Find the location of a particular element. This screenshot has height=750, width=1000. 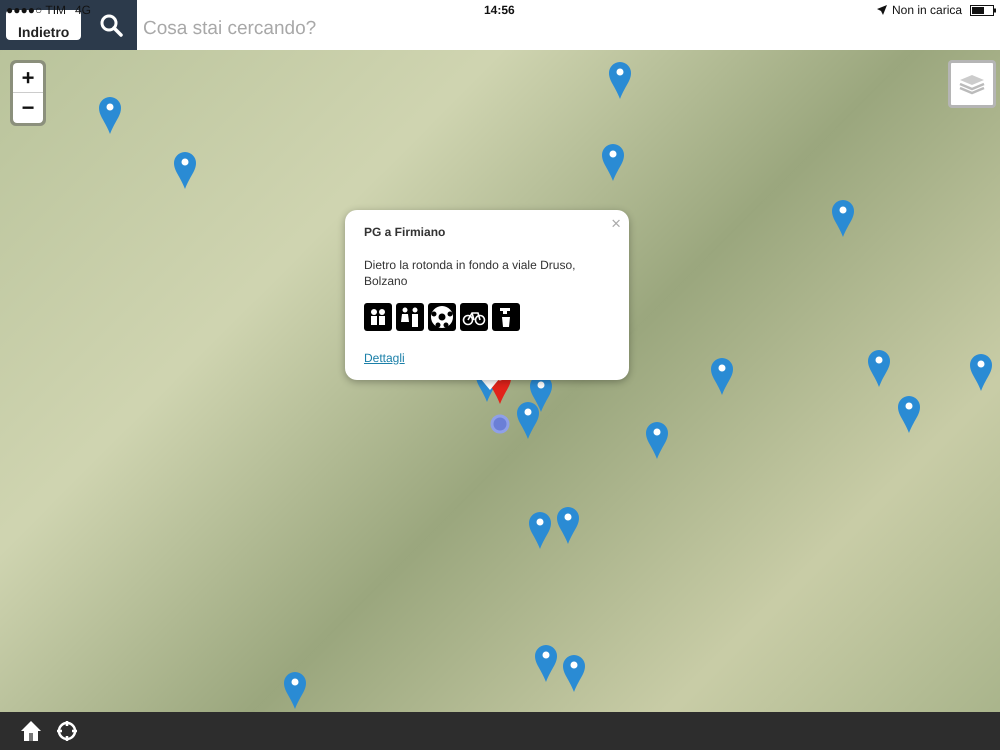

location-arrow-icon is located at coordinates (882, 10).